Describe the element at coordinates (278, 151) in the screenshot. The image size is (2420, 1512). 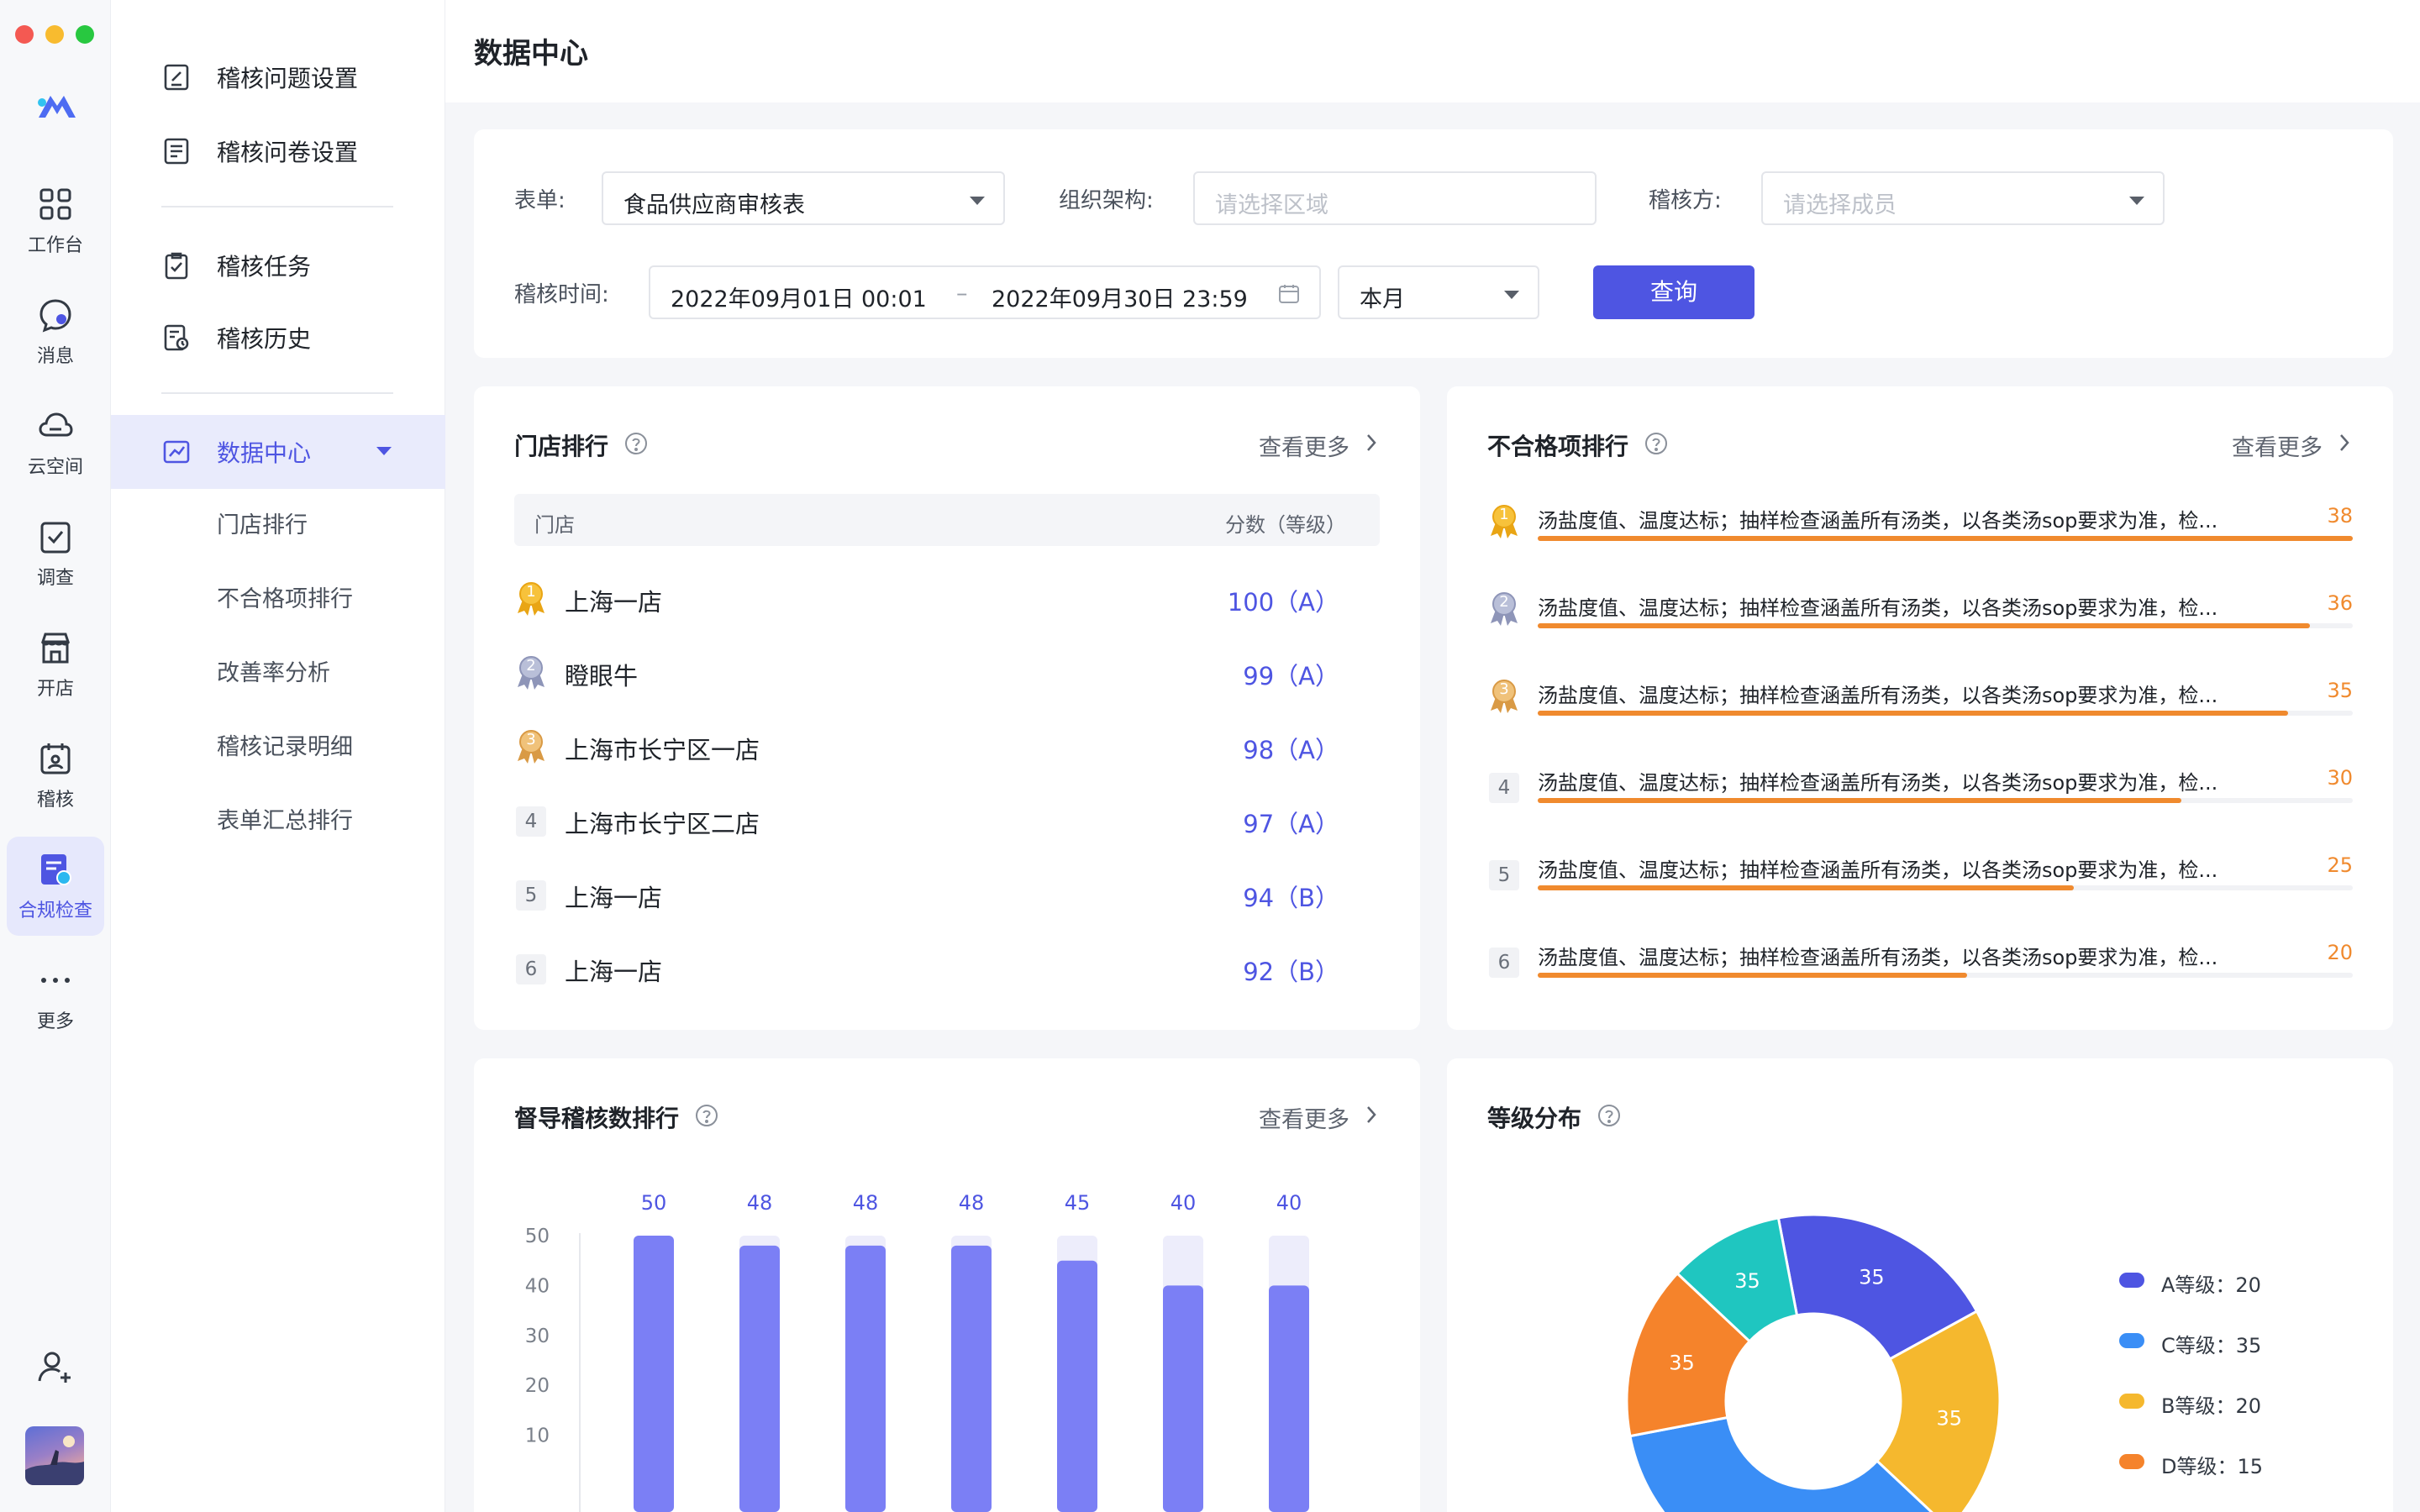
I see `menu-item-audit-questionnaire-settings: 稽核问卷设置` at that location.